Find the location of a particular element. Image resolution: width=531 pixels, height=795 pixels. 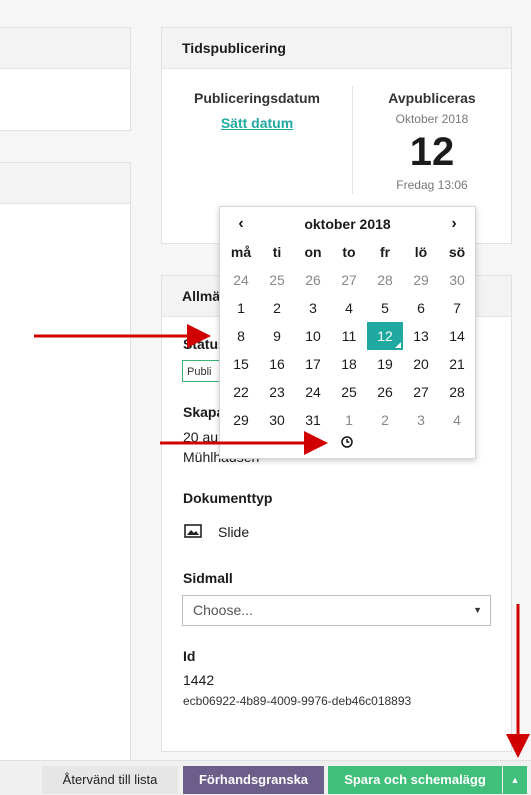

calendar-day: 17 is located at coordinates (313, 364).